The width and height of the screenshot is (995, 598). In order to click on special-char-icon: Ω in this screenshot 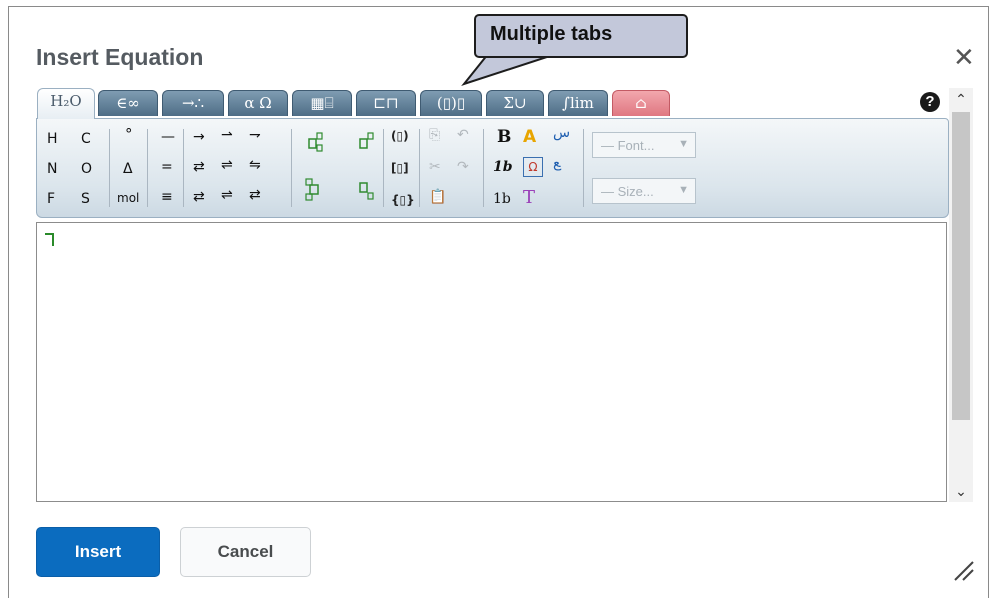, I will do `click(533, 167)`.